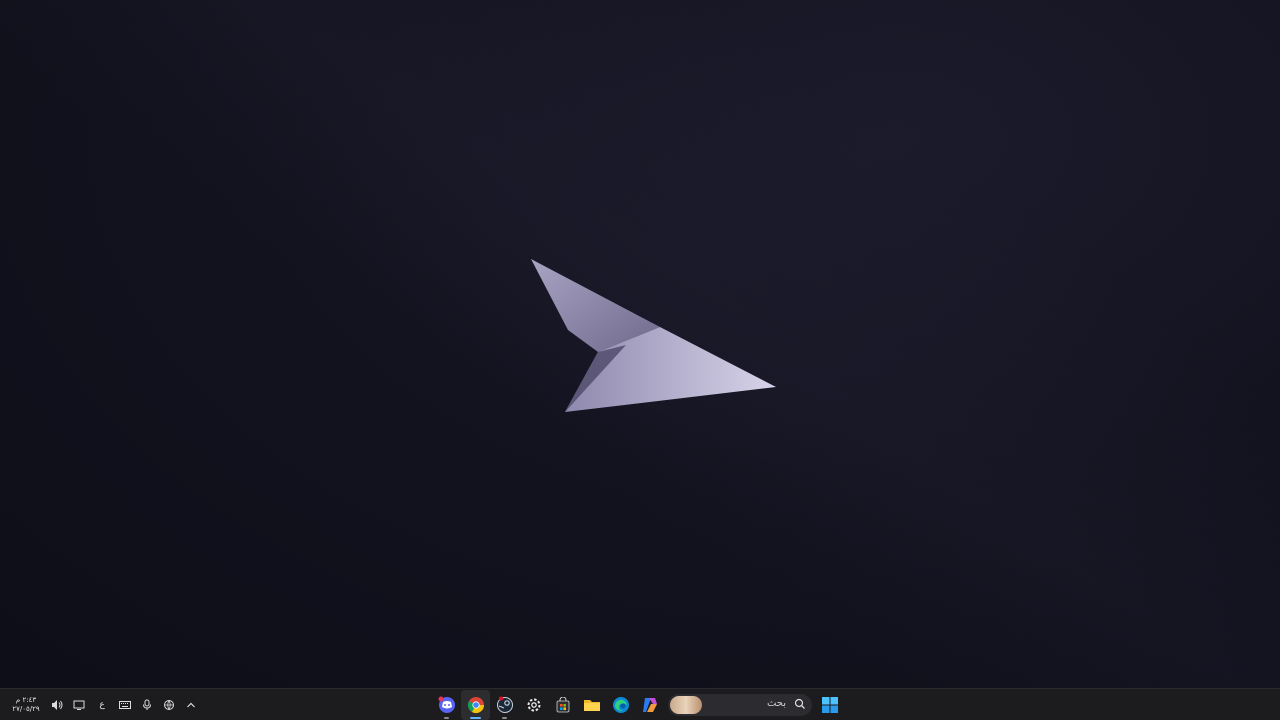 This screenshot has height=721, width=1280. I want to click on edge-app, so click(620, 705).